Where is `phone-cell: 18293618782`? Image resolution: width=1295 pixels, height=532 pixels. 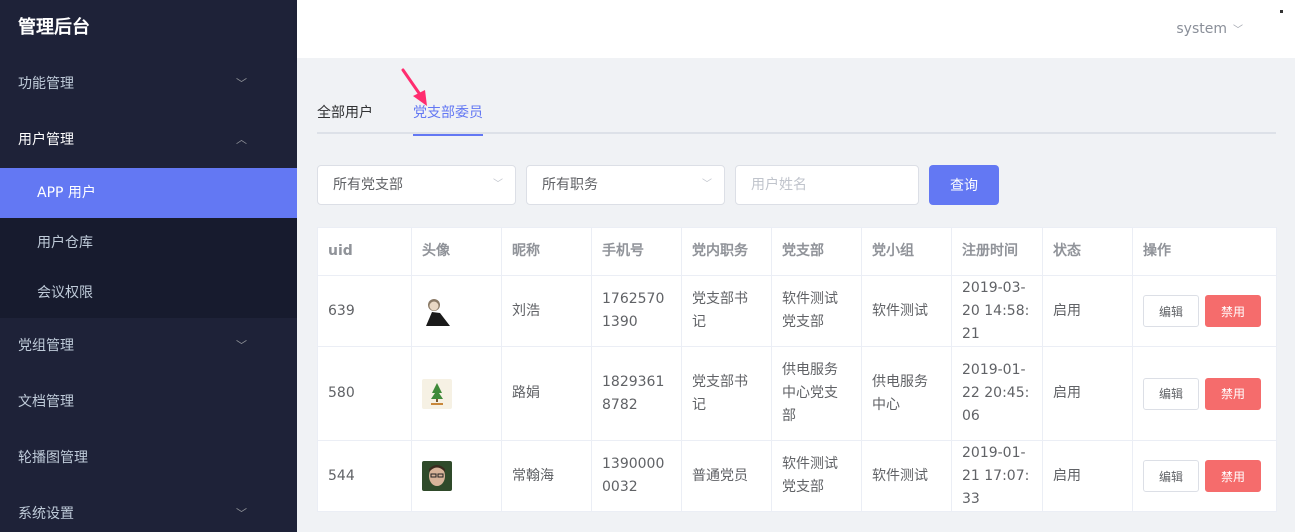 phone-cell: 18293618782 is located at coordinates (636, 393).